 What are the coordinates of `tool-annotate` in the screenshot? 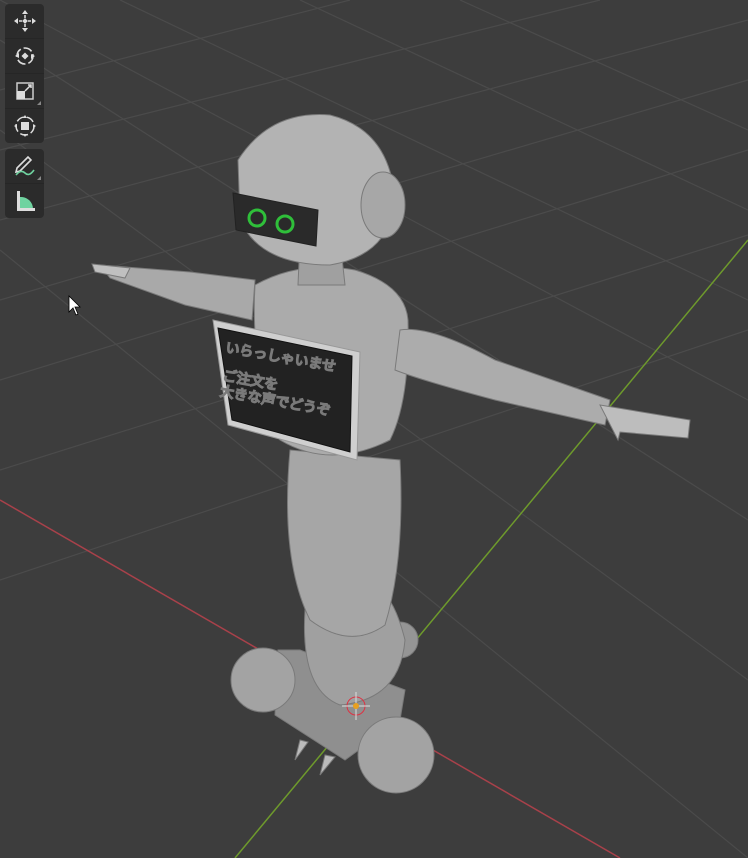 It's located at (24, 166).